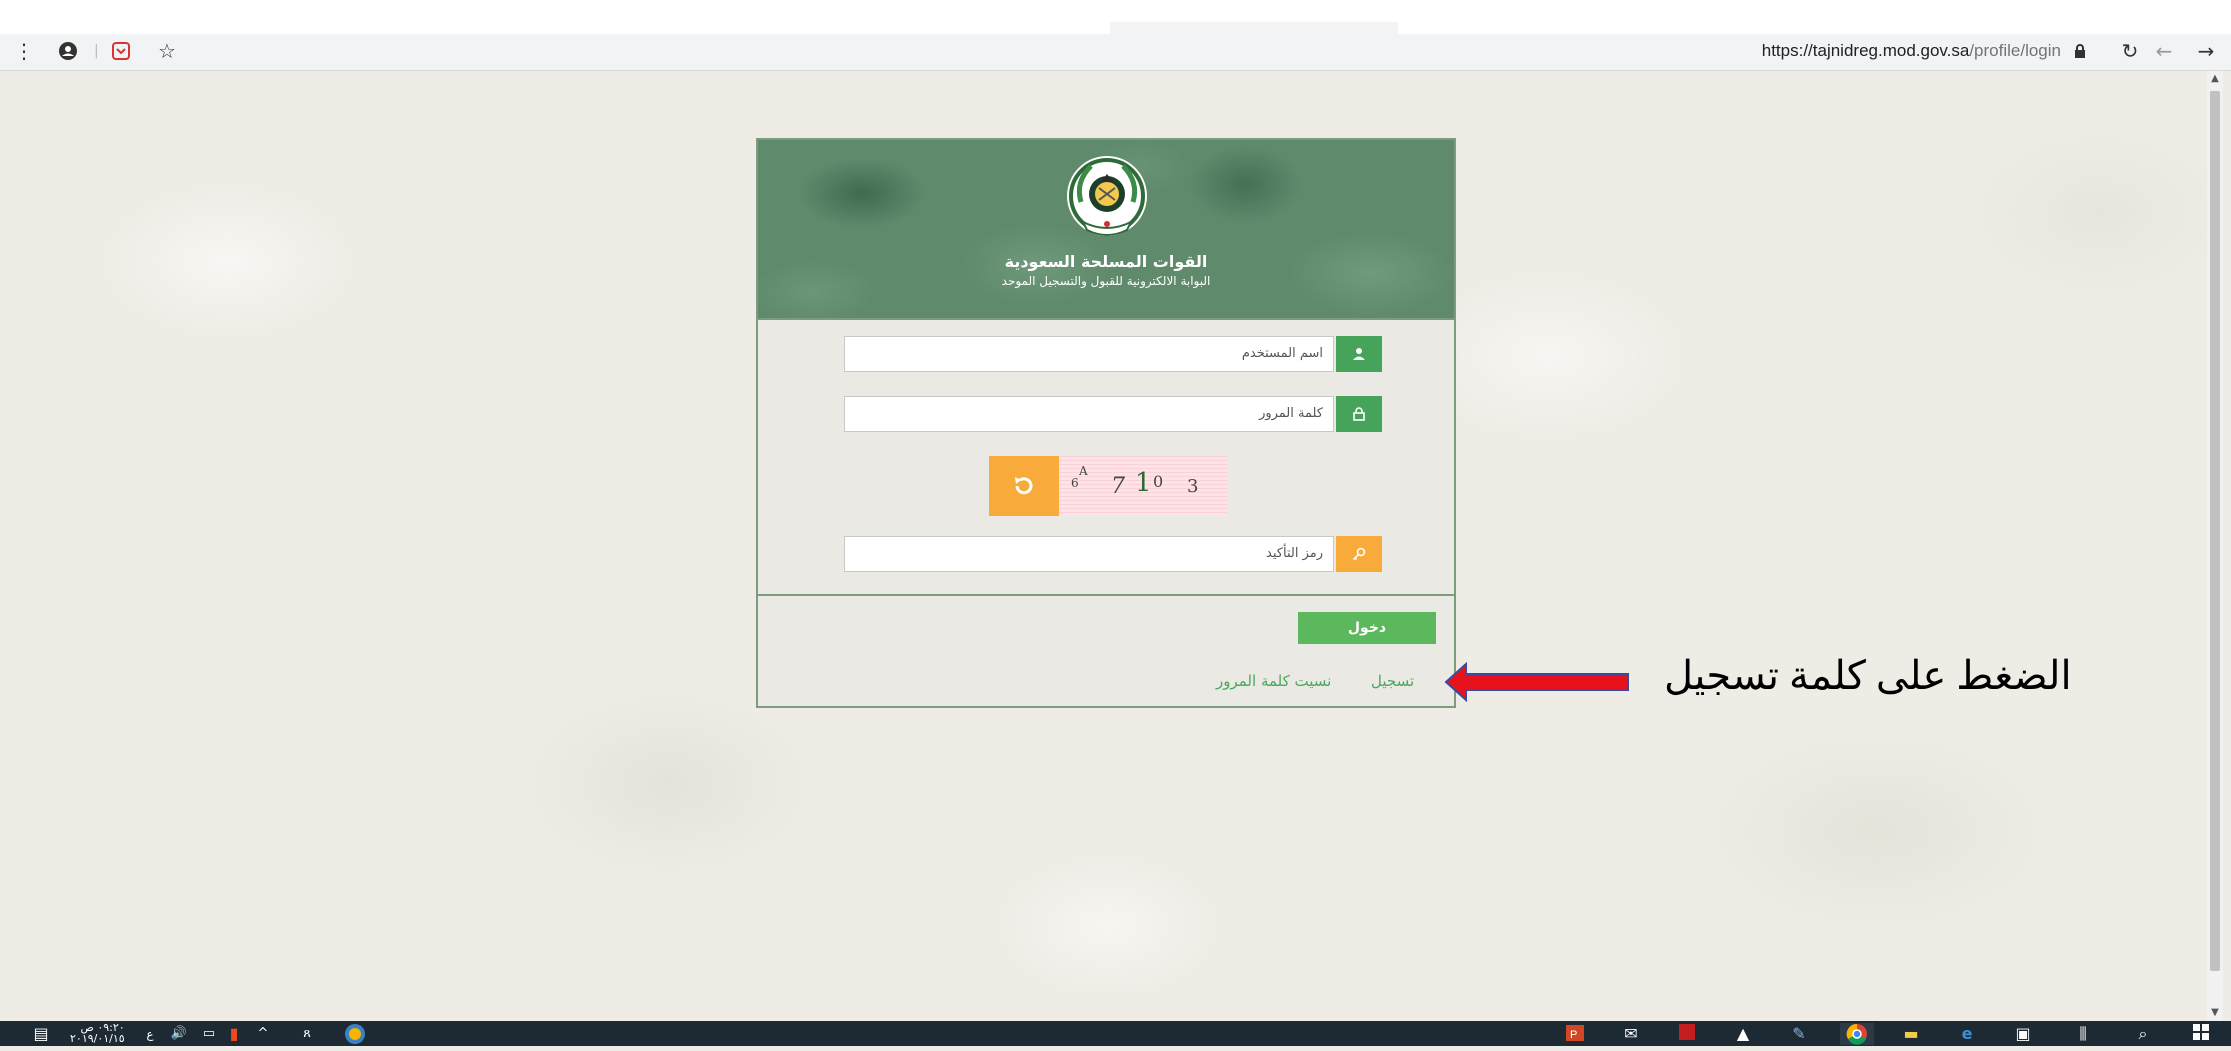 This screenshot has width=2231, height=1051. Describe the element at coordinates (307, 1034) in the screenshot. I see `people-icon: ጸ` at that location.